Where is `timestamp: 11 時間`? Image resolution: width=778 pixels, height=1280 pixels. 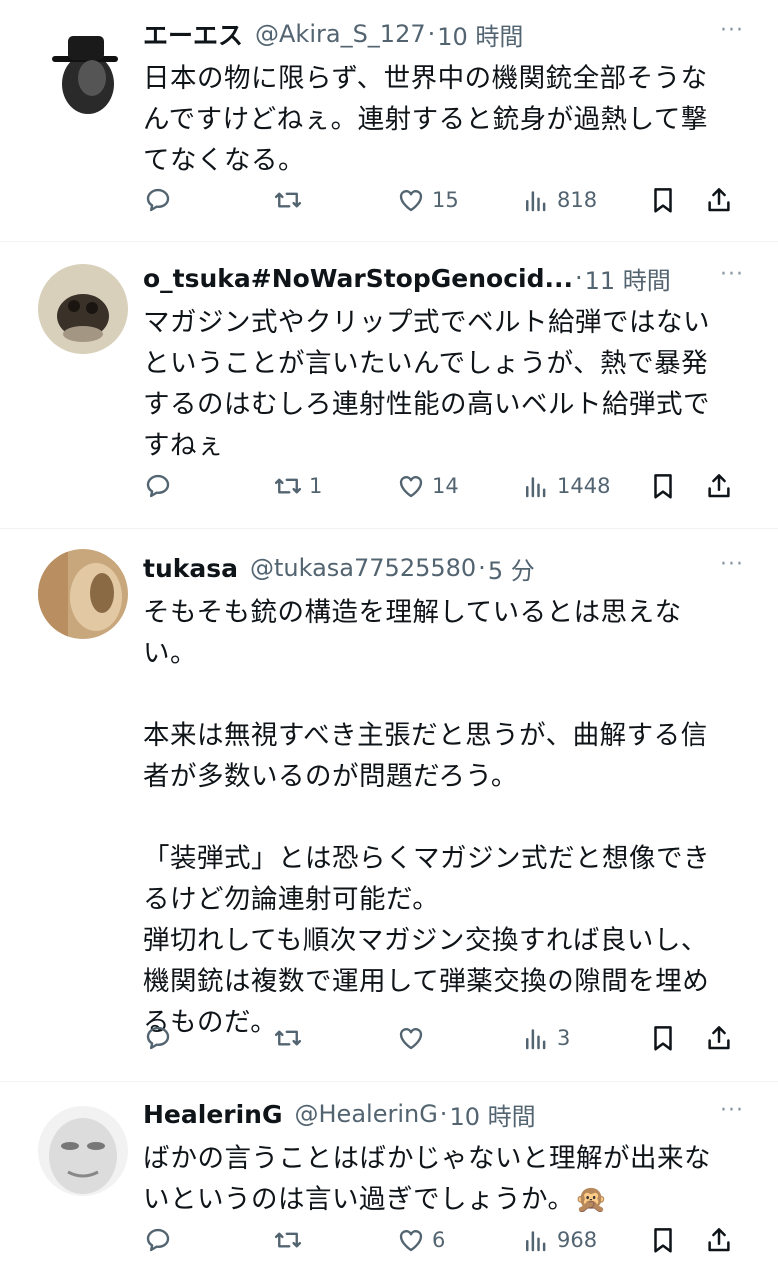 timestamp: 11 時間 is located at coordinates (628, 278).